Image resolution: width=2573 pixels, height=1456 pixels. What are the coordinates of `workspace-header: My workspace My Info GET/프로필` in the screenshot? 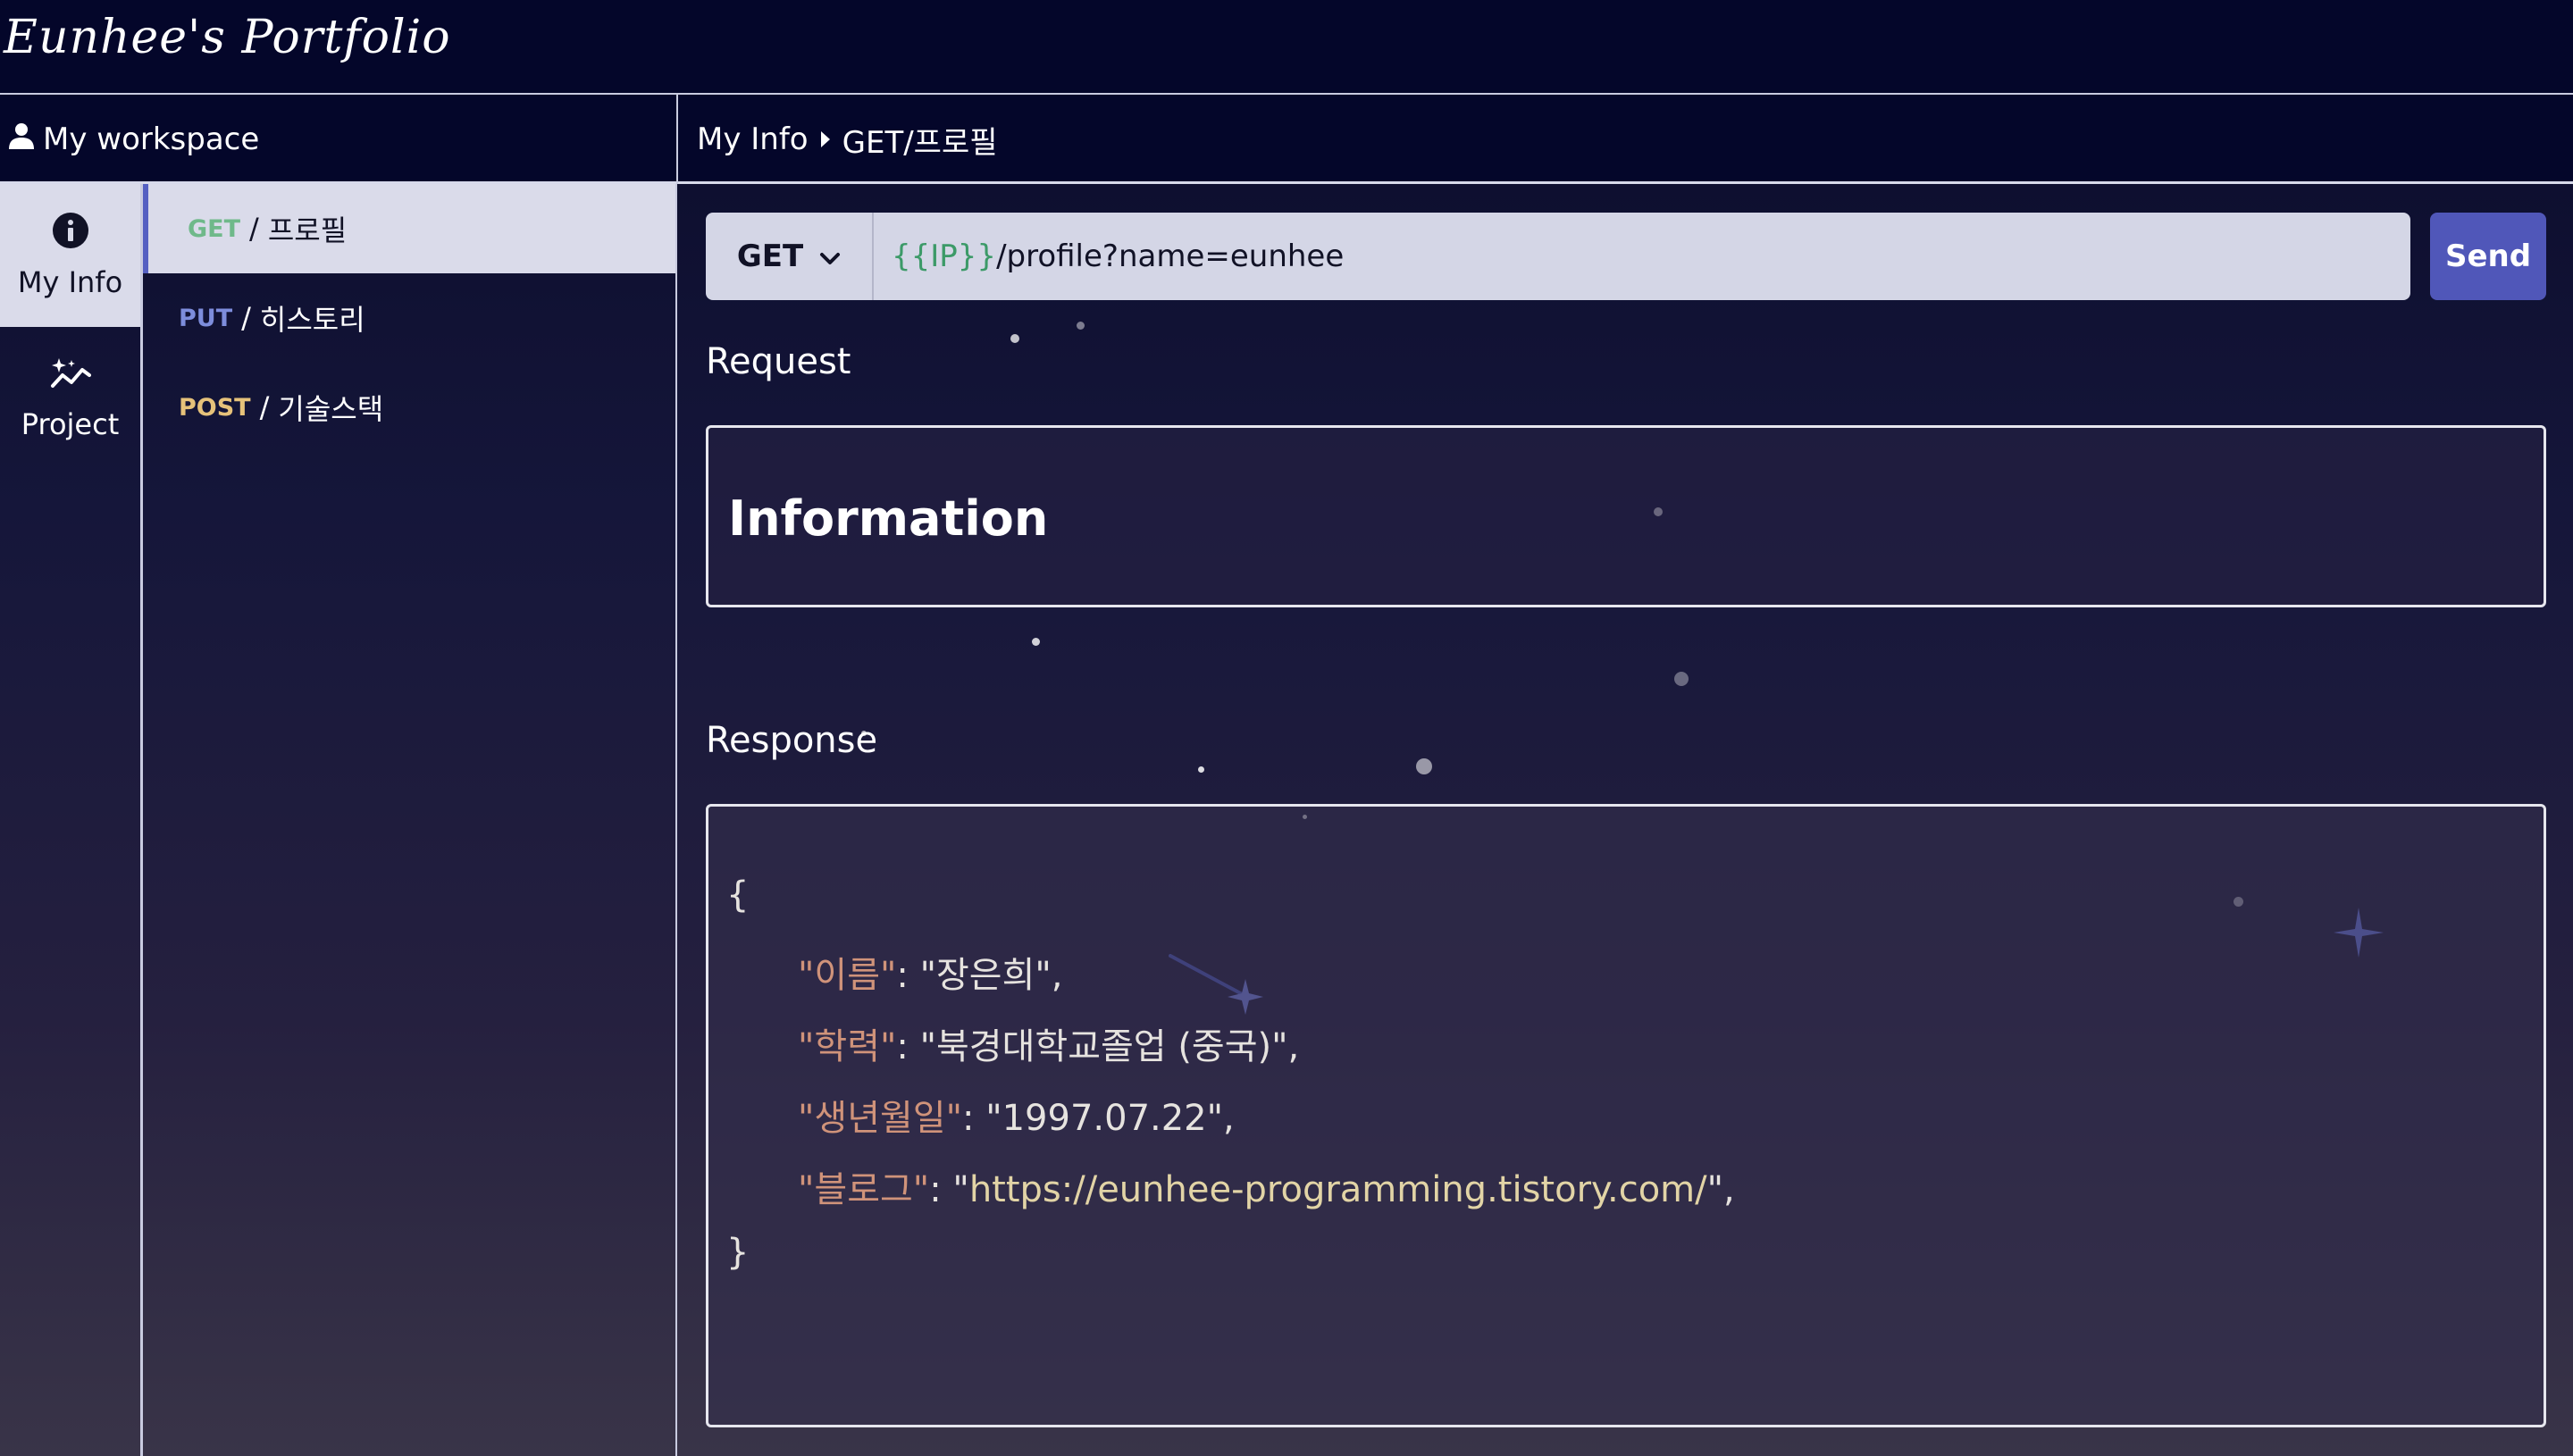 It's located at (1286, 139).